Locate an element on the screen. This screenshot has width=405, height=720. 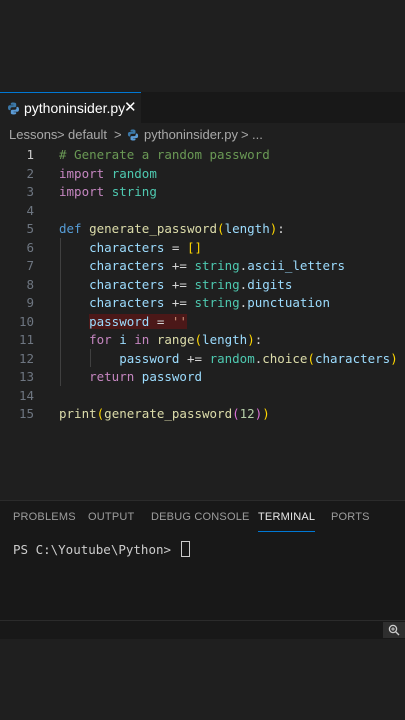
tab-filename: pythoninsider.py is located at coordinates (75, 108).